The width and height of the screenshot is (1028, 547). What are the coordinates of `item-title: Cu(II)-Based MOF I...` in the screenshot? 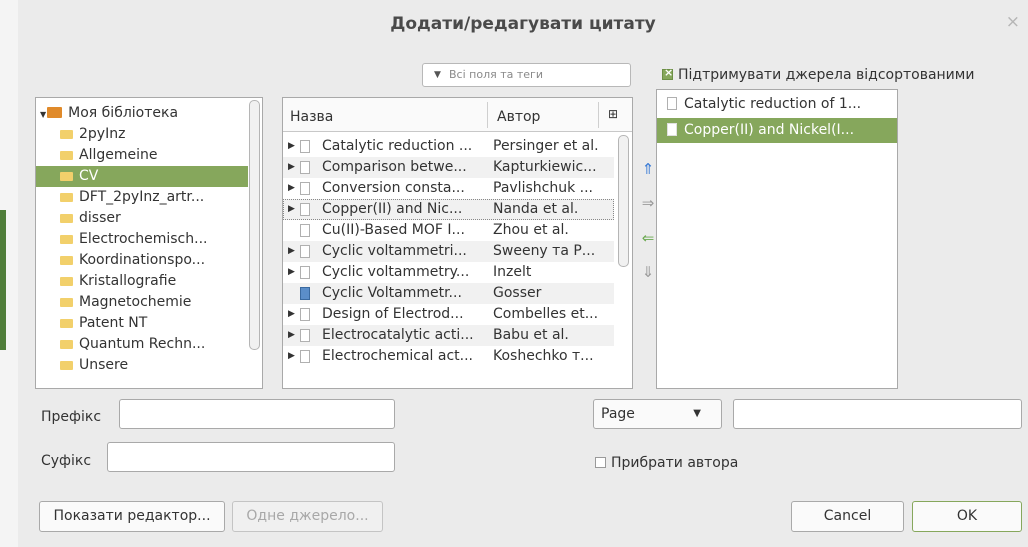 It's located at (393, 230).